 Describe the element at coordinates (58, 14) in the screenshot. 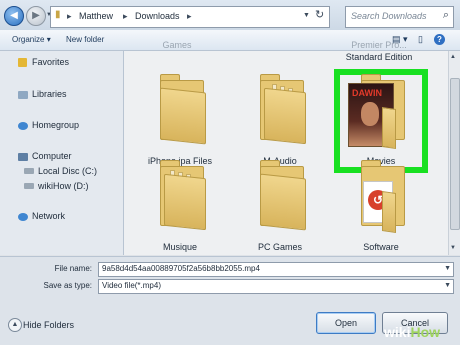

I see `folder-icon: ▮` at that location.